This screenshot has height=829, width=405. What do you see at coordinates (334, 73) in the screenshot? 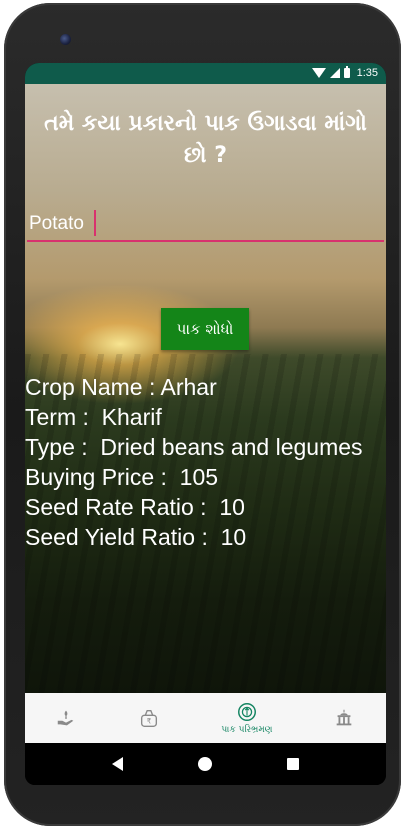
I see `signal-icon` at bounding box center [334, 73].